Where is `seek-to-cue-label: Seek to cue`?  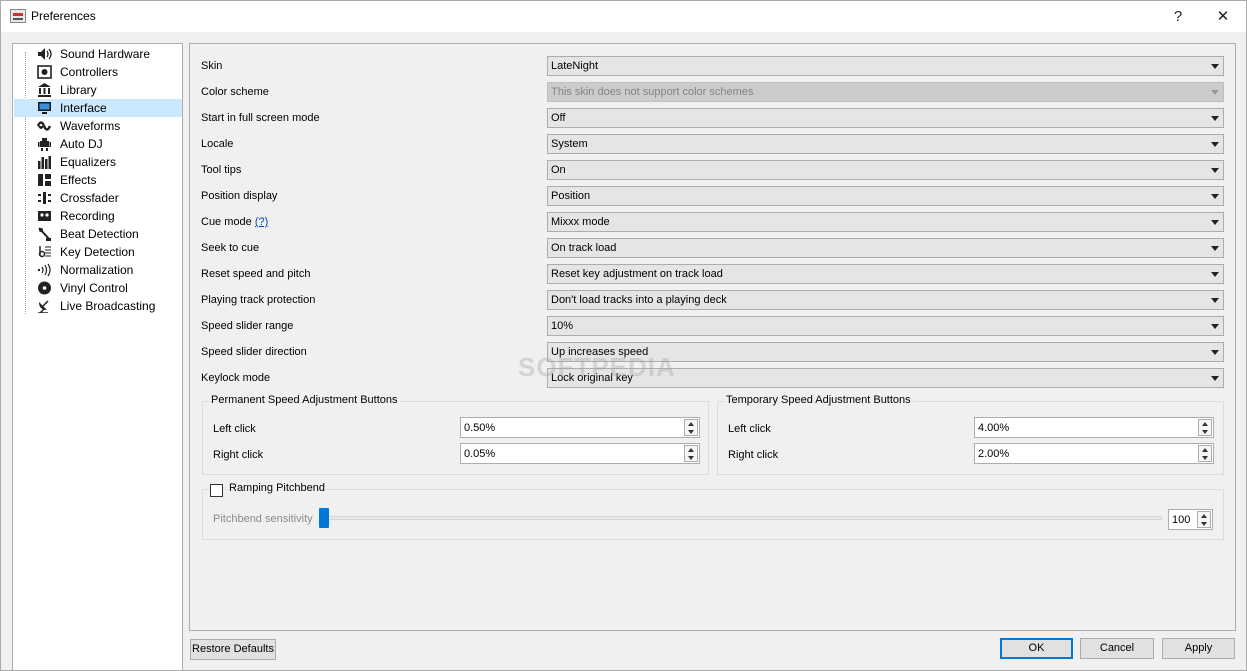
seek-to-cue-label: Seek to cue is located at coordinates (230, 248).